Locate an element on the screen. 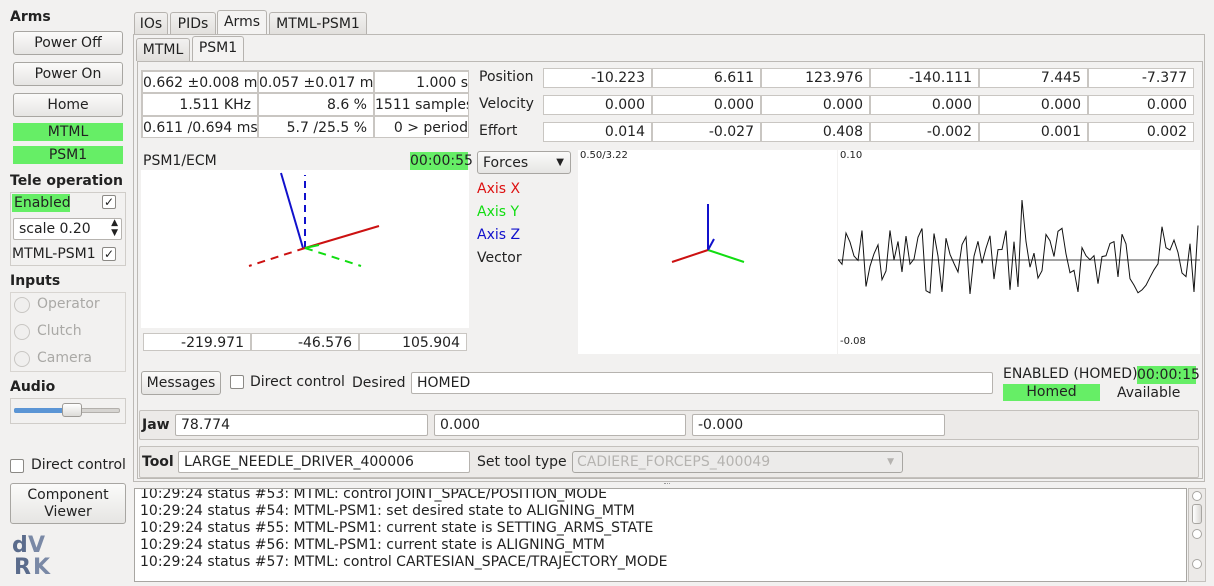  power-off-button: Power Off is located at coordinates (68, 43).